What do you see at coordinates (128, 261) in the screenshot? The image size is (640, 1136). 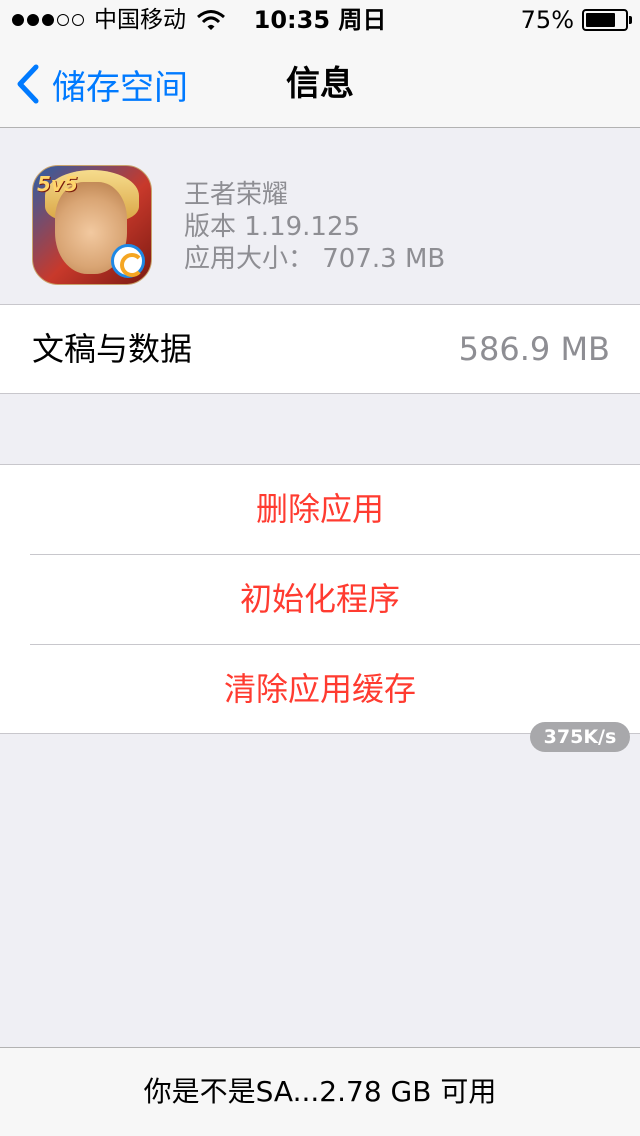 I see `app-icon-logo` at bounding box center [128, 261].